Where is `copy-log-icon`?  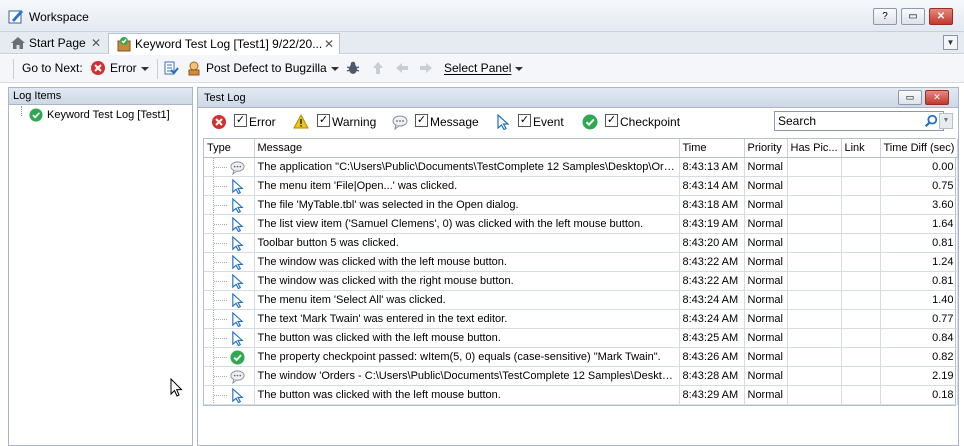 copy-log-icon is located at coordinates (171, 68).